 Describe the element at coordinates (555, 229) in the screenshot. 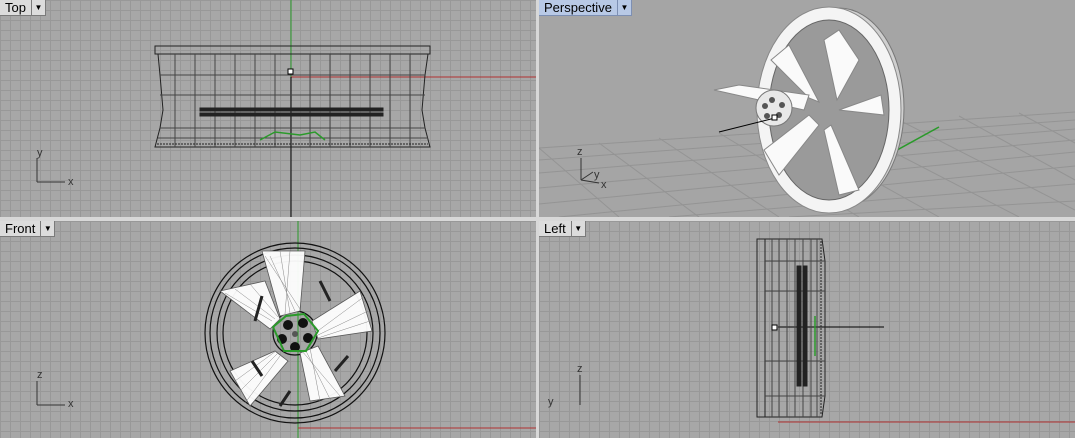

I see `viewport-title-left: Left` at that location.